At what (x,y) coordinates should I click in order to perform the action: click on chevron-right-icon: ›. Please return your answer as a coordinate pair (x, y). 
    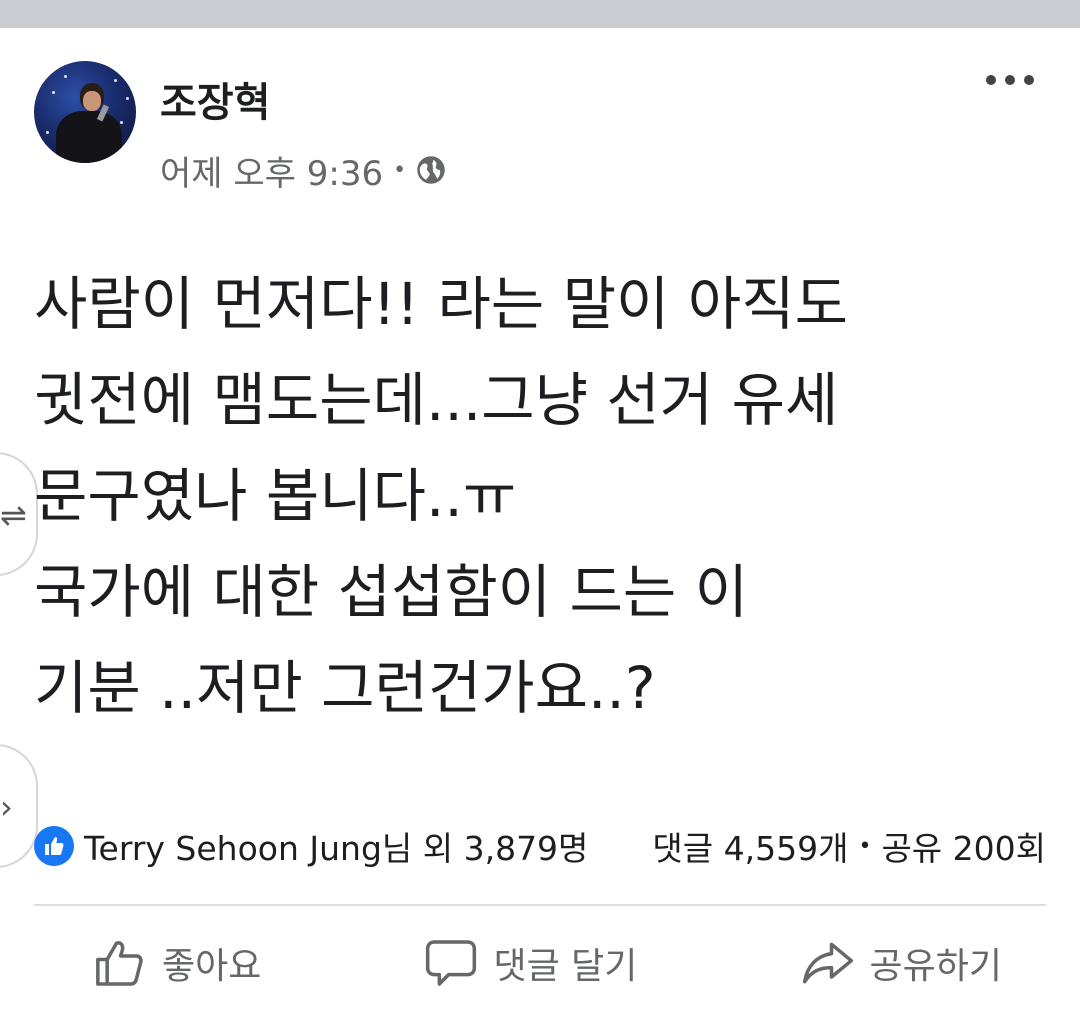
    Looking at the image, I should click on (6, 807).